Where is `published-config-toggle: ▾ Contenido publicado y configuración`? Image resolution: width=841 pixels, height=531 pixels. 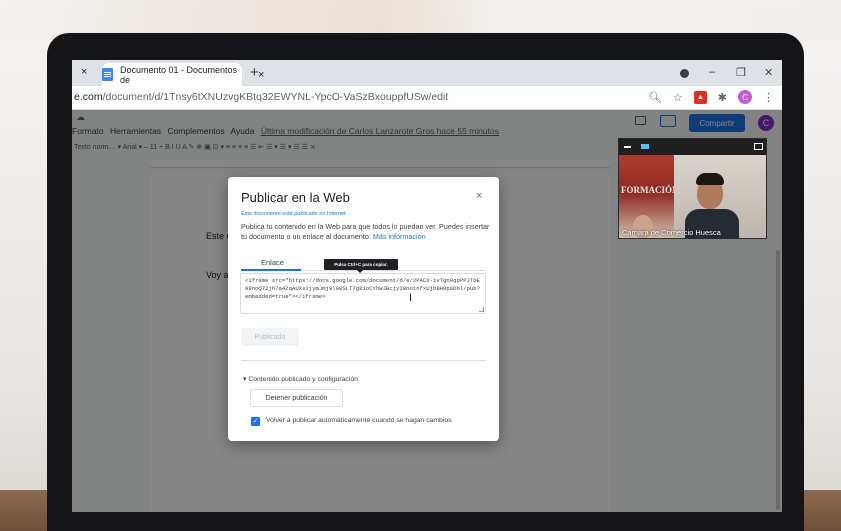 published-config-toggle: ▾ Contenido publicado y configuración is located at coordinates (300, 379).